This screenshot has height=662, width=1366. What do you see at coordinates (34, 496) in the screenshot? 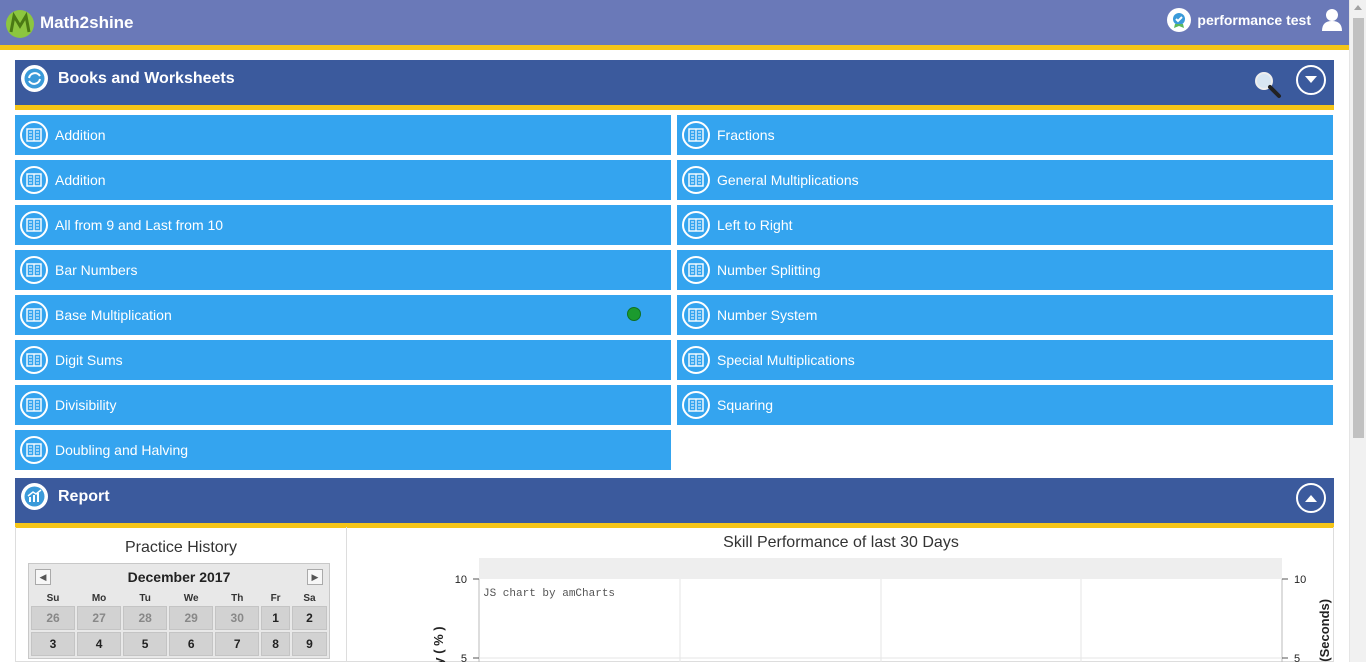
I see `report-chart-icon` at bounding box center [34, 496].